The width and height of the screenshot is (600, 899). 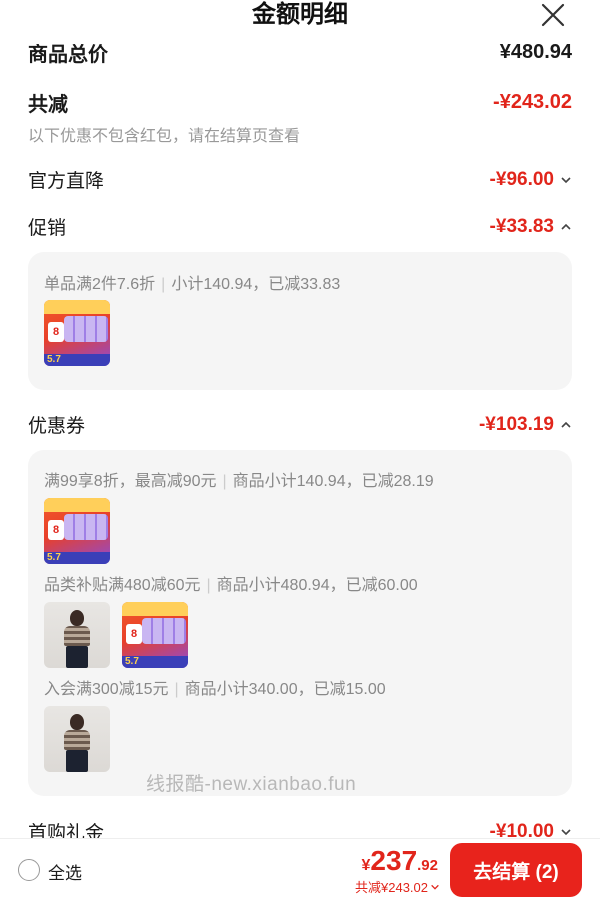 I want to click on promo-line: 单品满2件7.6折 | 小计140.94，已减33.83, so click(x=192, y=284).